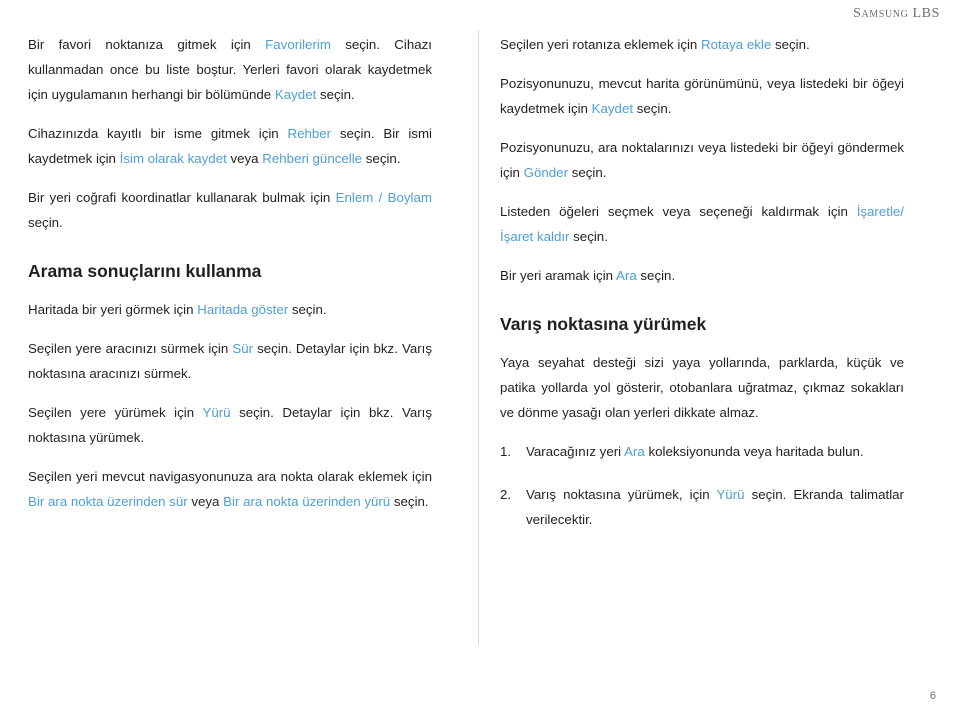  I want to click on section-heading-walk-to-destination: Varış noktasına yürümek, so click(603, 324).